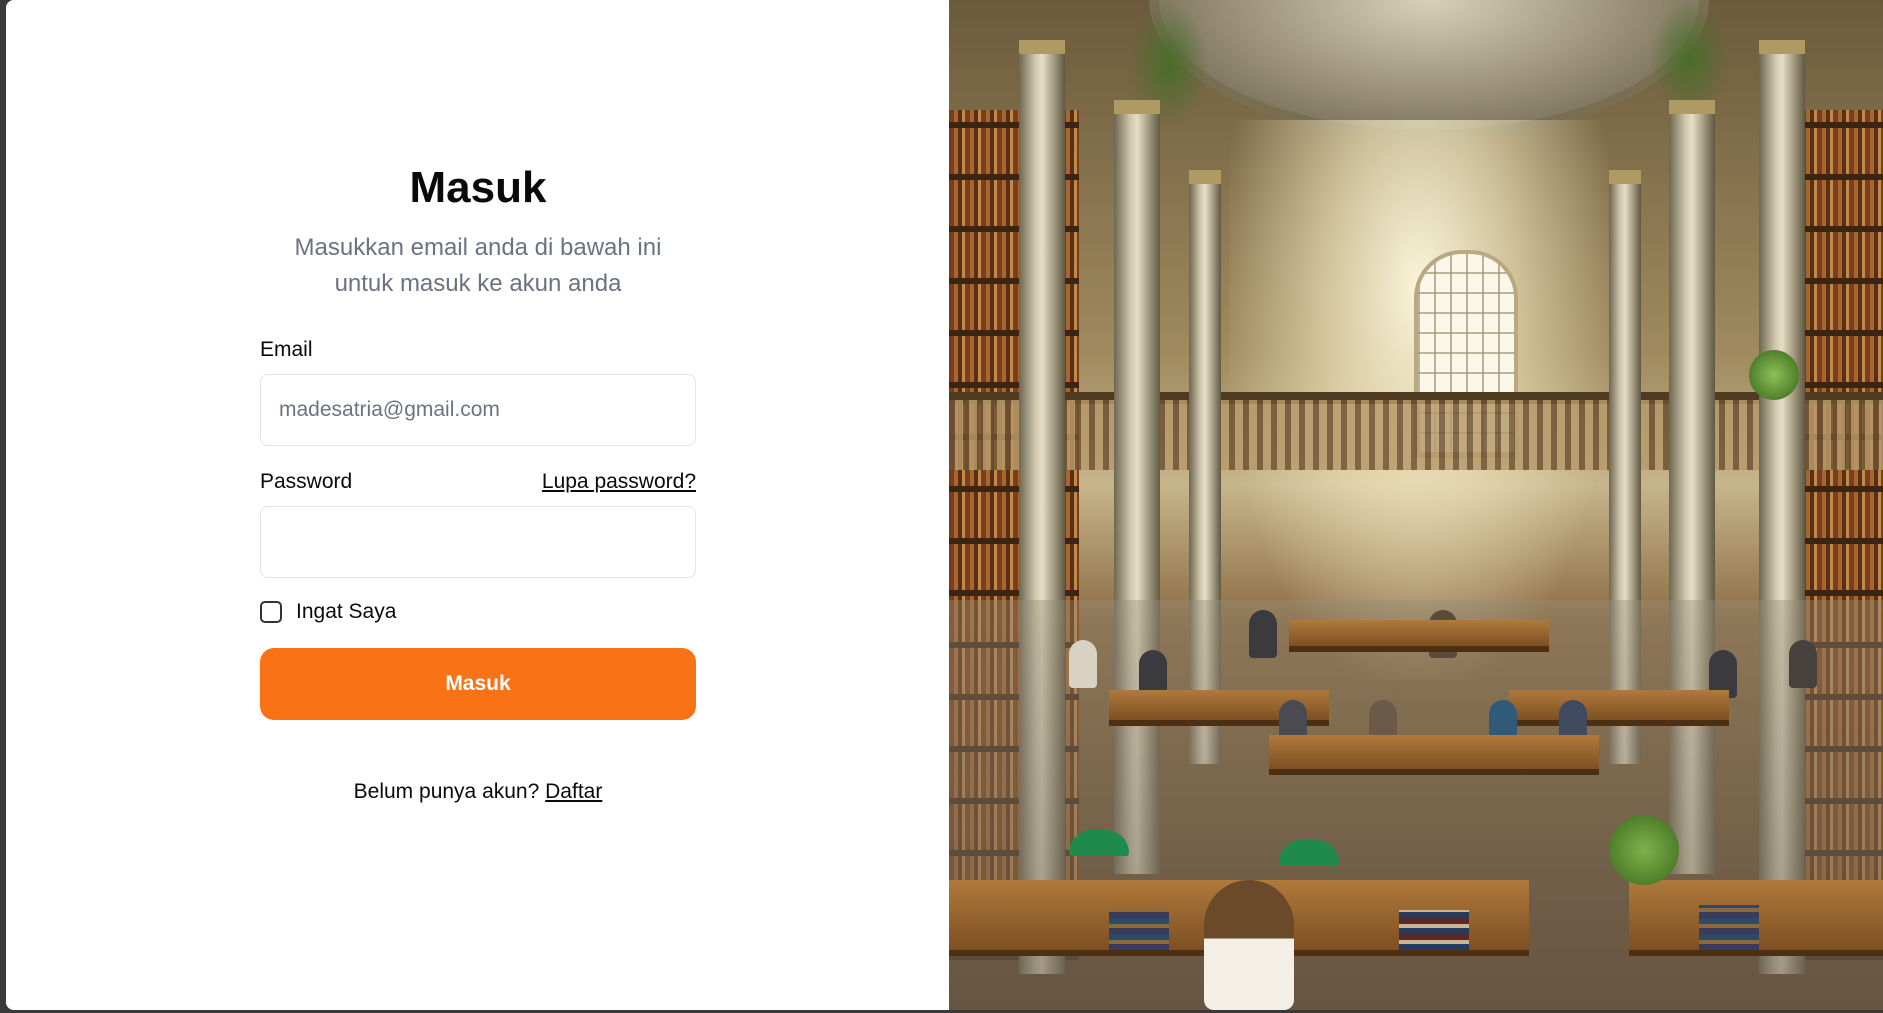  Describe the element at coordinates (619, 482) in the screenshot. I see `forgot-password-link: Lupa password?` at that location.